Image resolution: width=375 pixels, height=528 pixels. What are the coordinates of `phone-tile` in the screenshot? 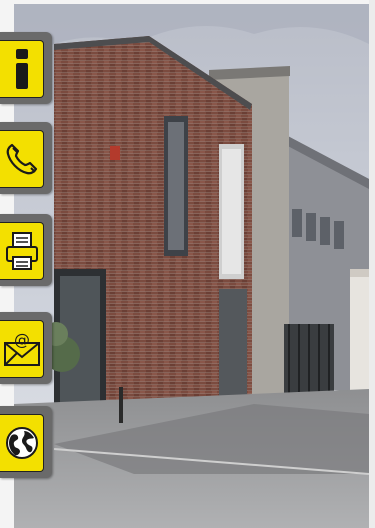 It's located at (22, 159).